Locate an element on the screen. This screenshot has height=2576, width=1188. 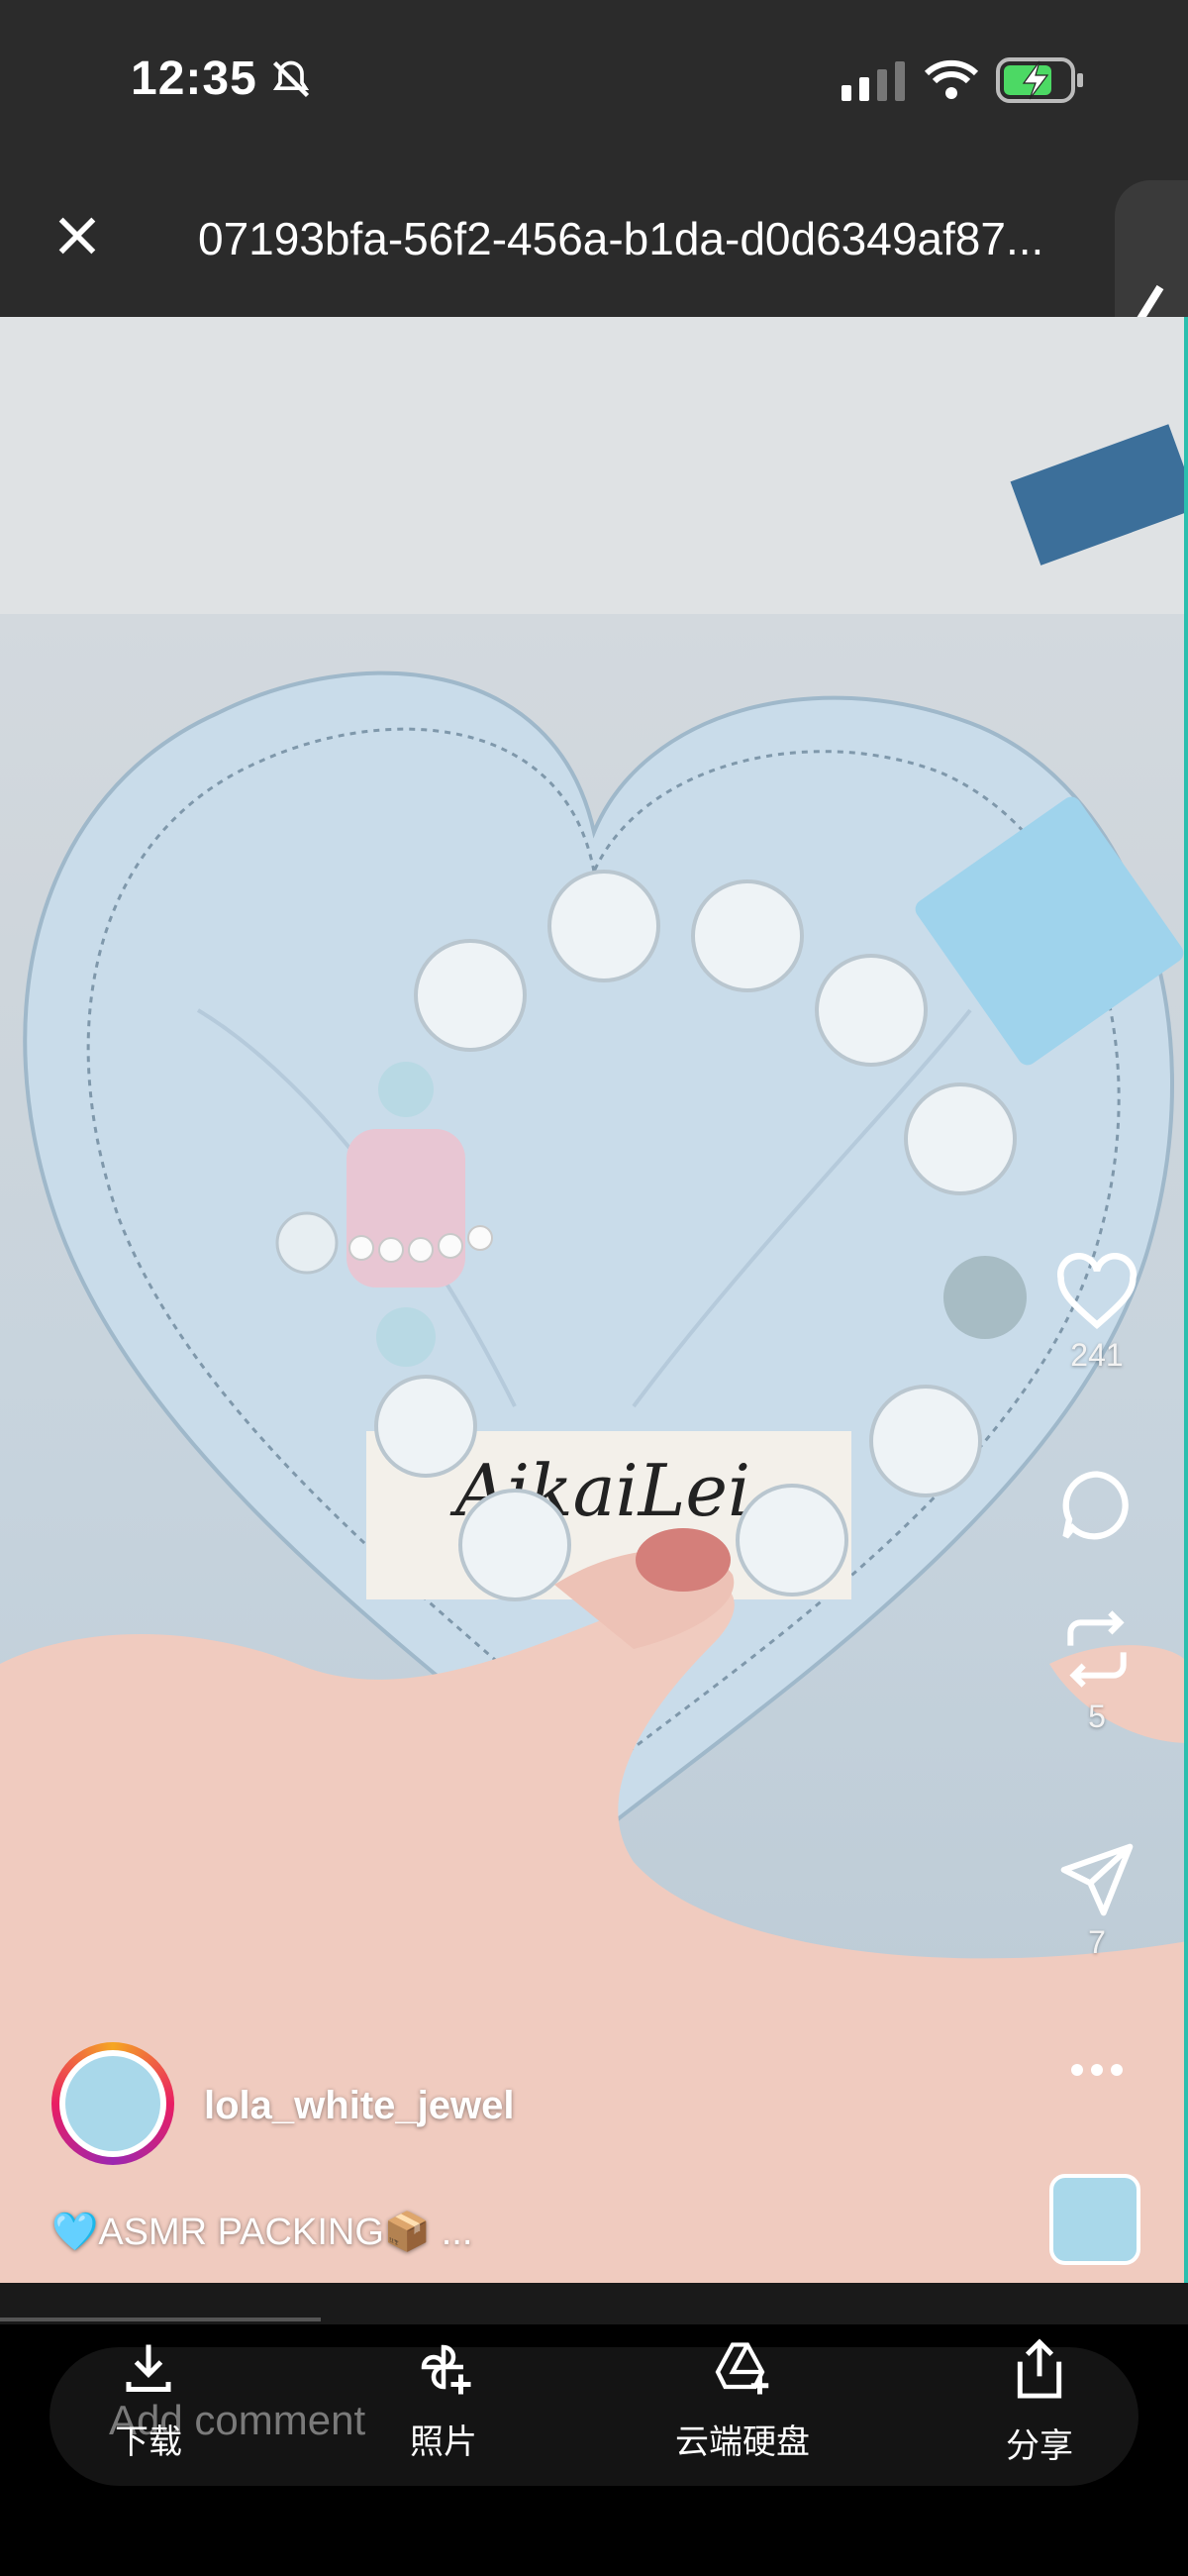
photos-button: 照片 is located at coordinates (444, 2400).